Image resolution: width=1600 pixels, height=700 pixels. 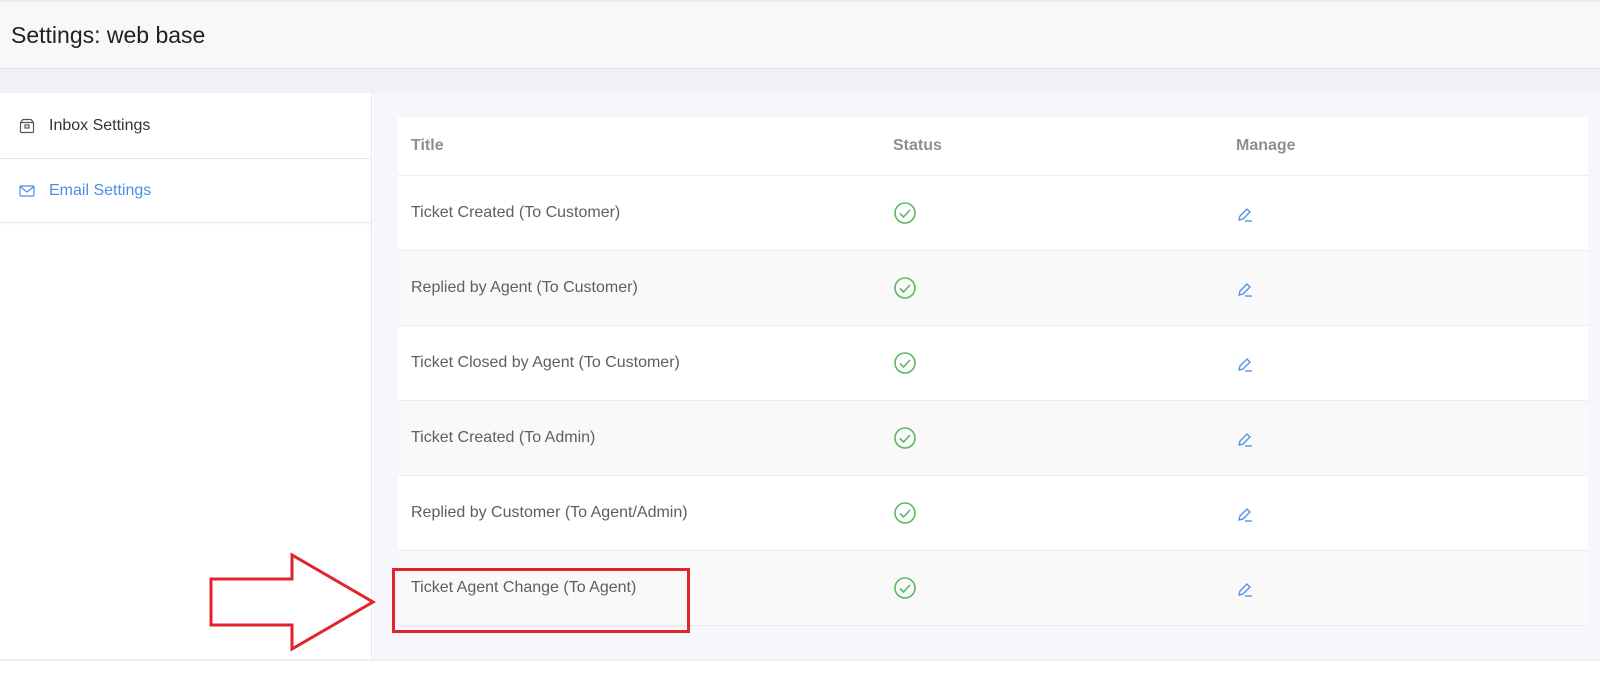 I want to click on column-header-title: Title, so click(x=427, y=145).